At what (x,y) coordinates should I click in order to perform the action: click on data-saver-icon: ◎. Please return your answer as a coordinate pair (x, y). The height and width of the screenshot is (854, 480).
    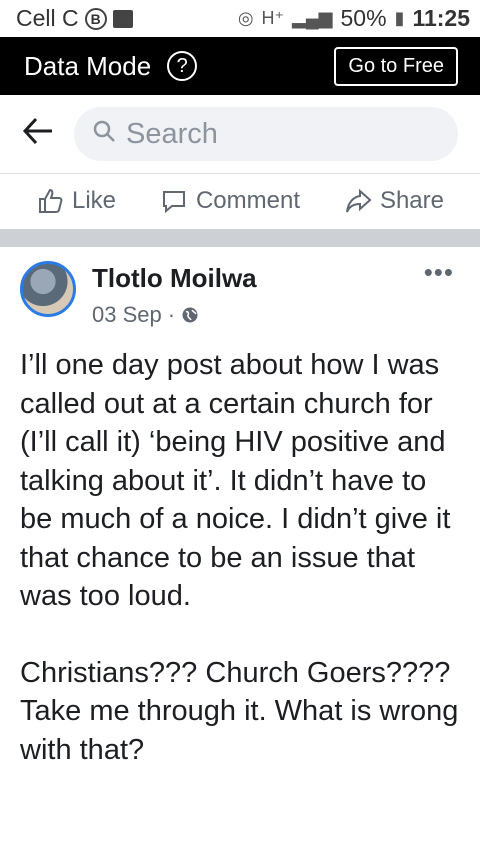
    Looking at the image, I should click on (245, 18).